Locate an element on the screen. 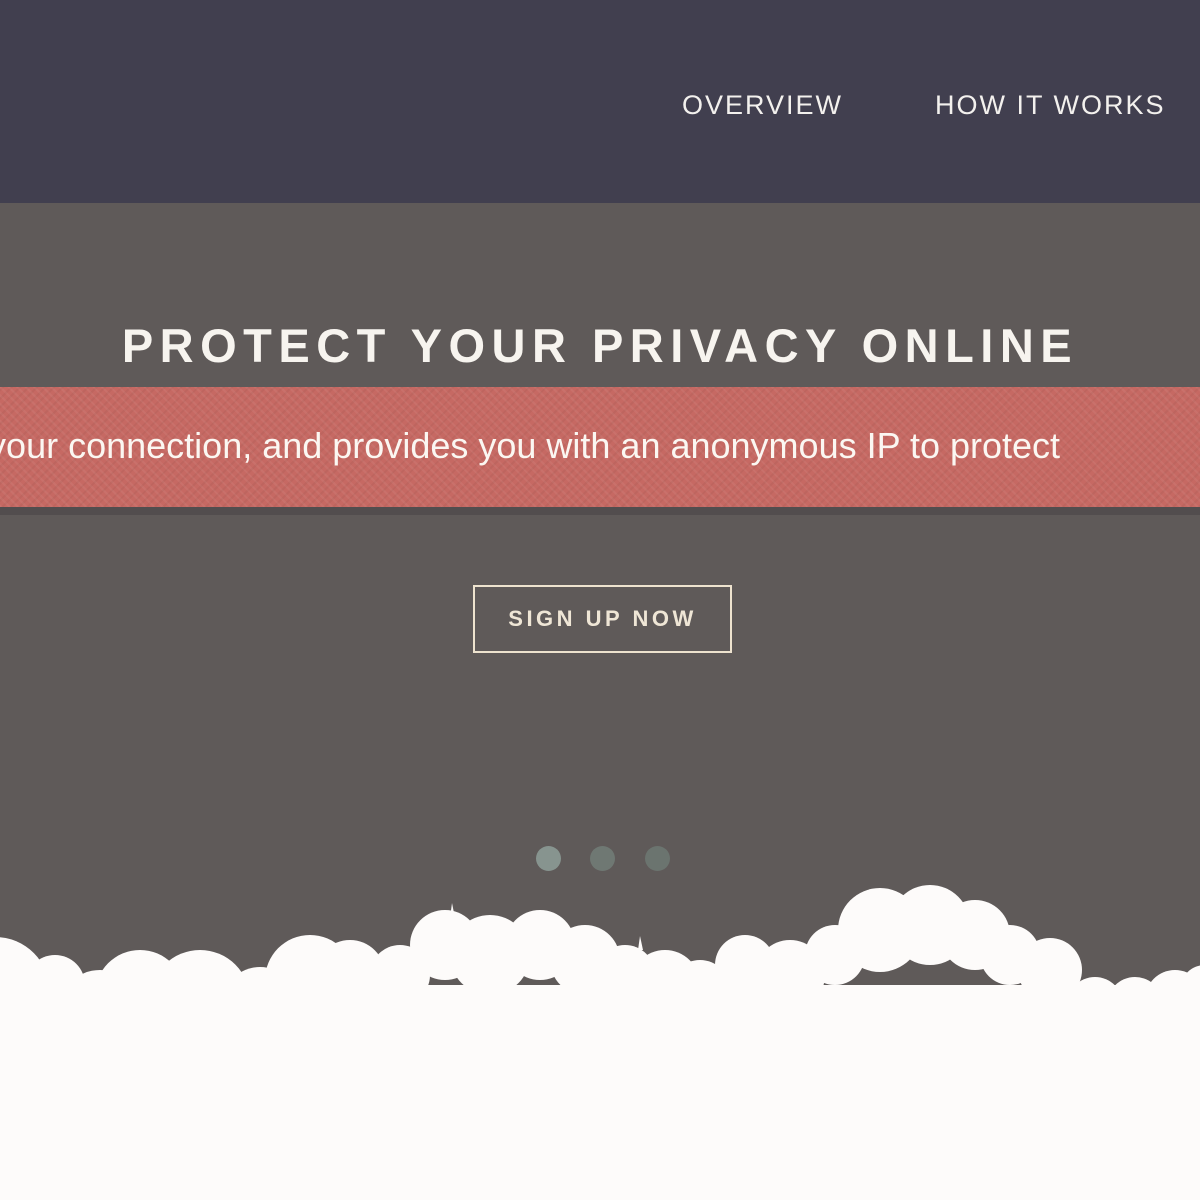  hero-title: PROTECT YOUR PRIVACY ONLINE is located at coordinates (600, 346).